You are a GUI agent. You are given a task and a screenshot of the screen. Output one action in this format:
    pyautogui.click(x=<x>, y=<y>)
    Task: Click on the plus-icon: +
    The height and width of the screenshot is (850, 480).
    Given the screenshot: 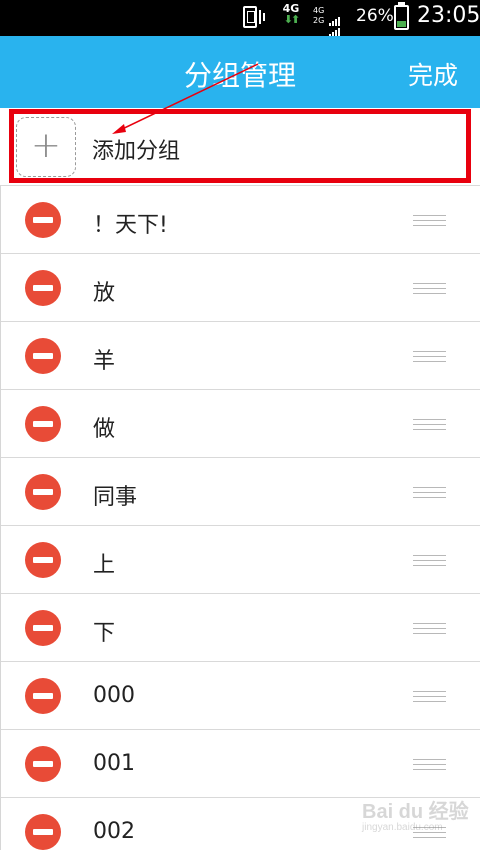 What is the action you would take?
    pyautogui.click(x=46, y=147)
    